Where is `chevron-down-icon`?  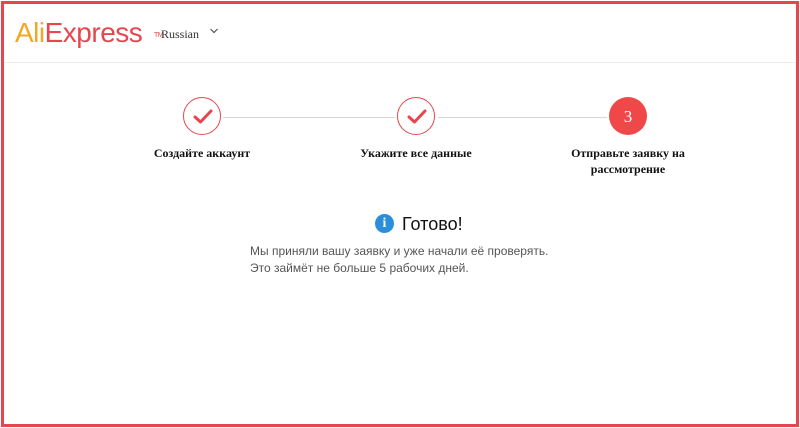
chevron-down-icon is located at coordinates (214, 31).